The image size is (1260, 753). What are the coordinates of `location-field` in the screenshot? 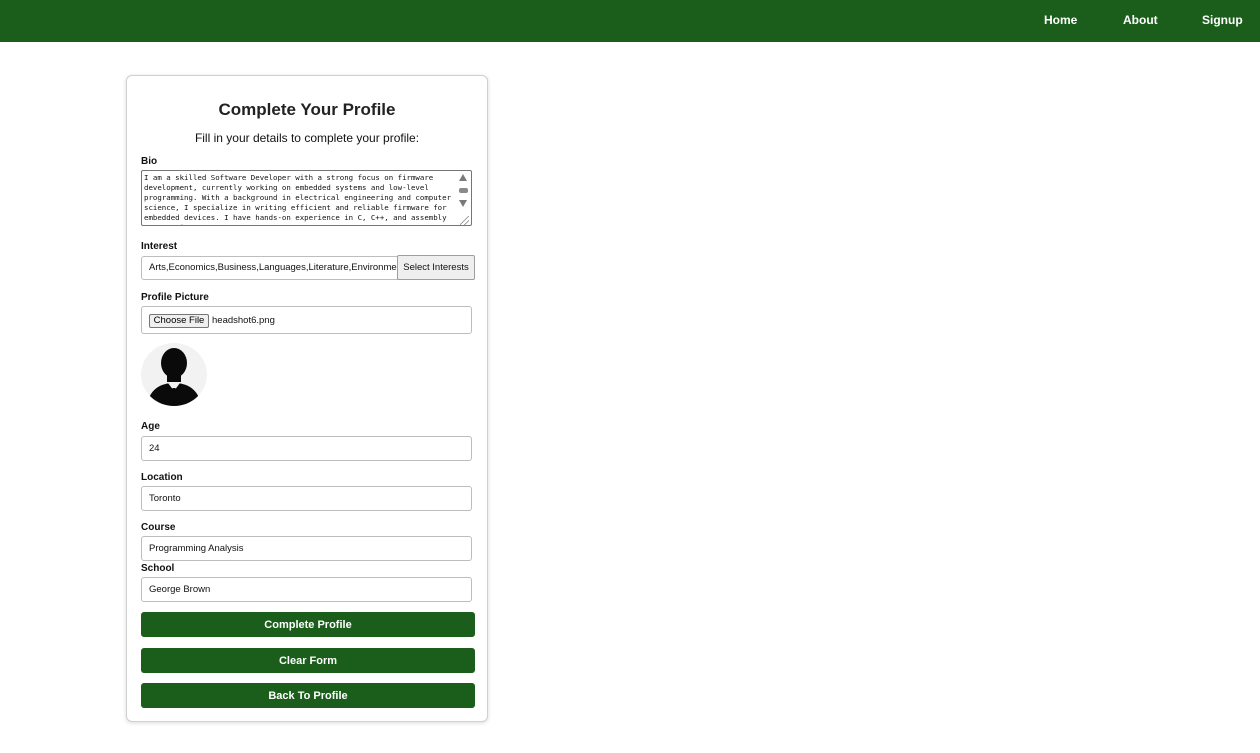 It's located at (306, 498).